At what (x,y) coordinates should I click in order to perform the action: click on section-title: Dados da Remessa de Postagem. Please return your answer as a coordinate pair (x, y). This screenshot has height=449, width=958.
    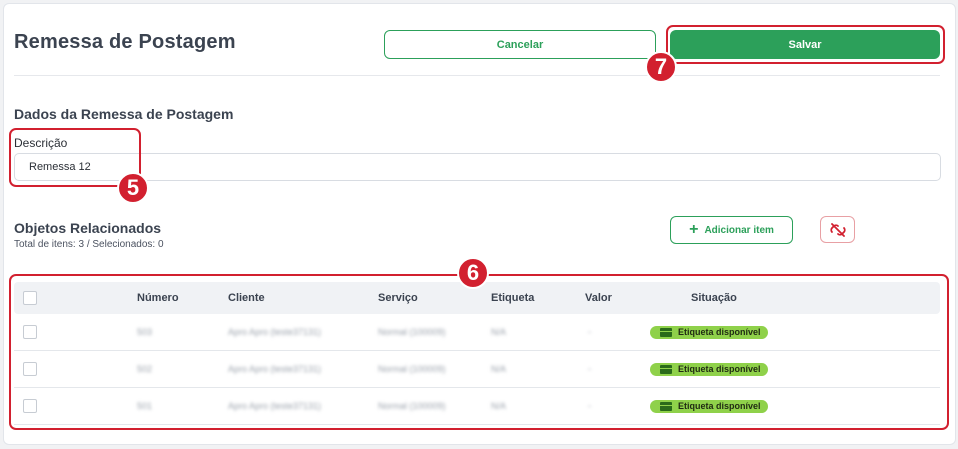
    Looking at the image, I should click on (124, 114).